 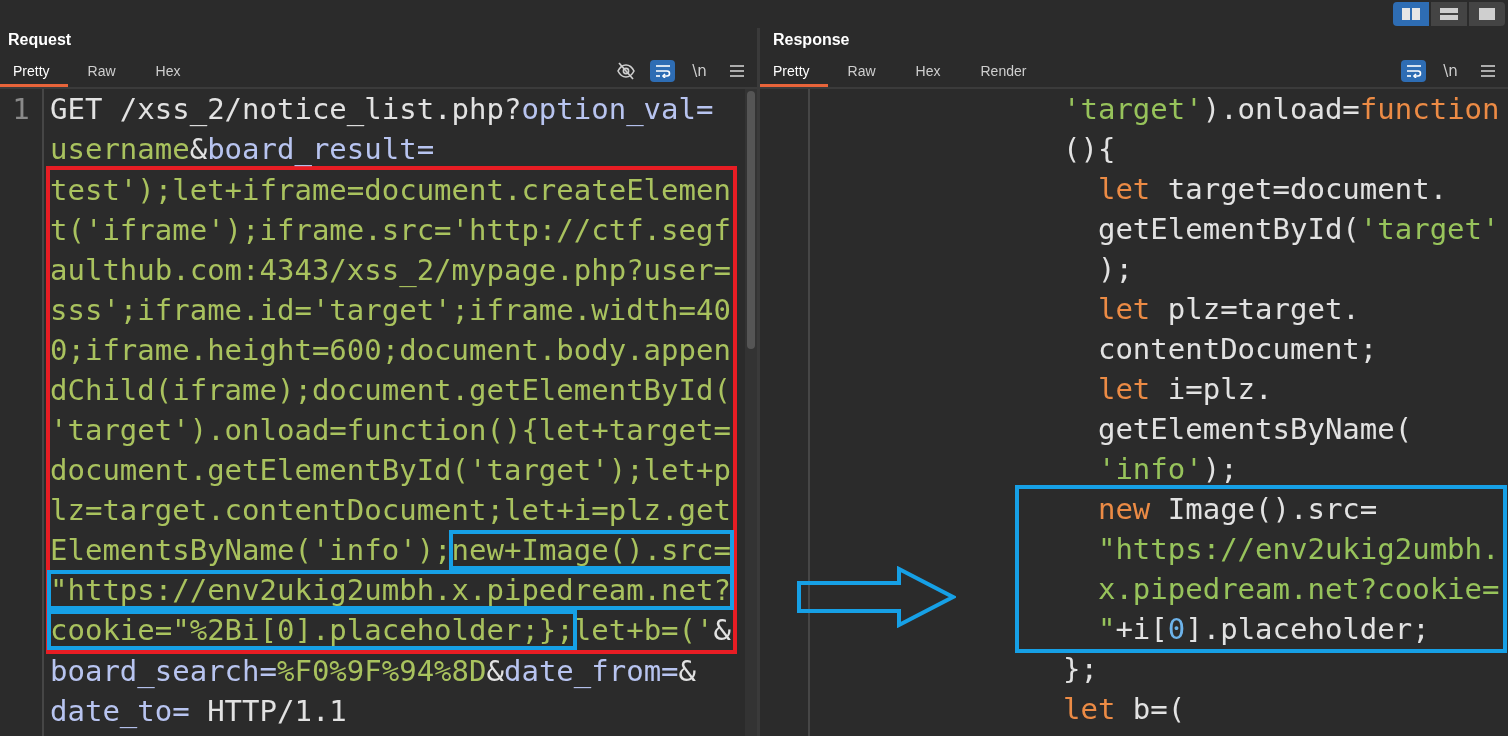 What do you see at coordinates (390, 190) in the screenshot?
I see `code-line: test');let+iframe=document.createElemen` at bounding box center [390, 190].